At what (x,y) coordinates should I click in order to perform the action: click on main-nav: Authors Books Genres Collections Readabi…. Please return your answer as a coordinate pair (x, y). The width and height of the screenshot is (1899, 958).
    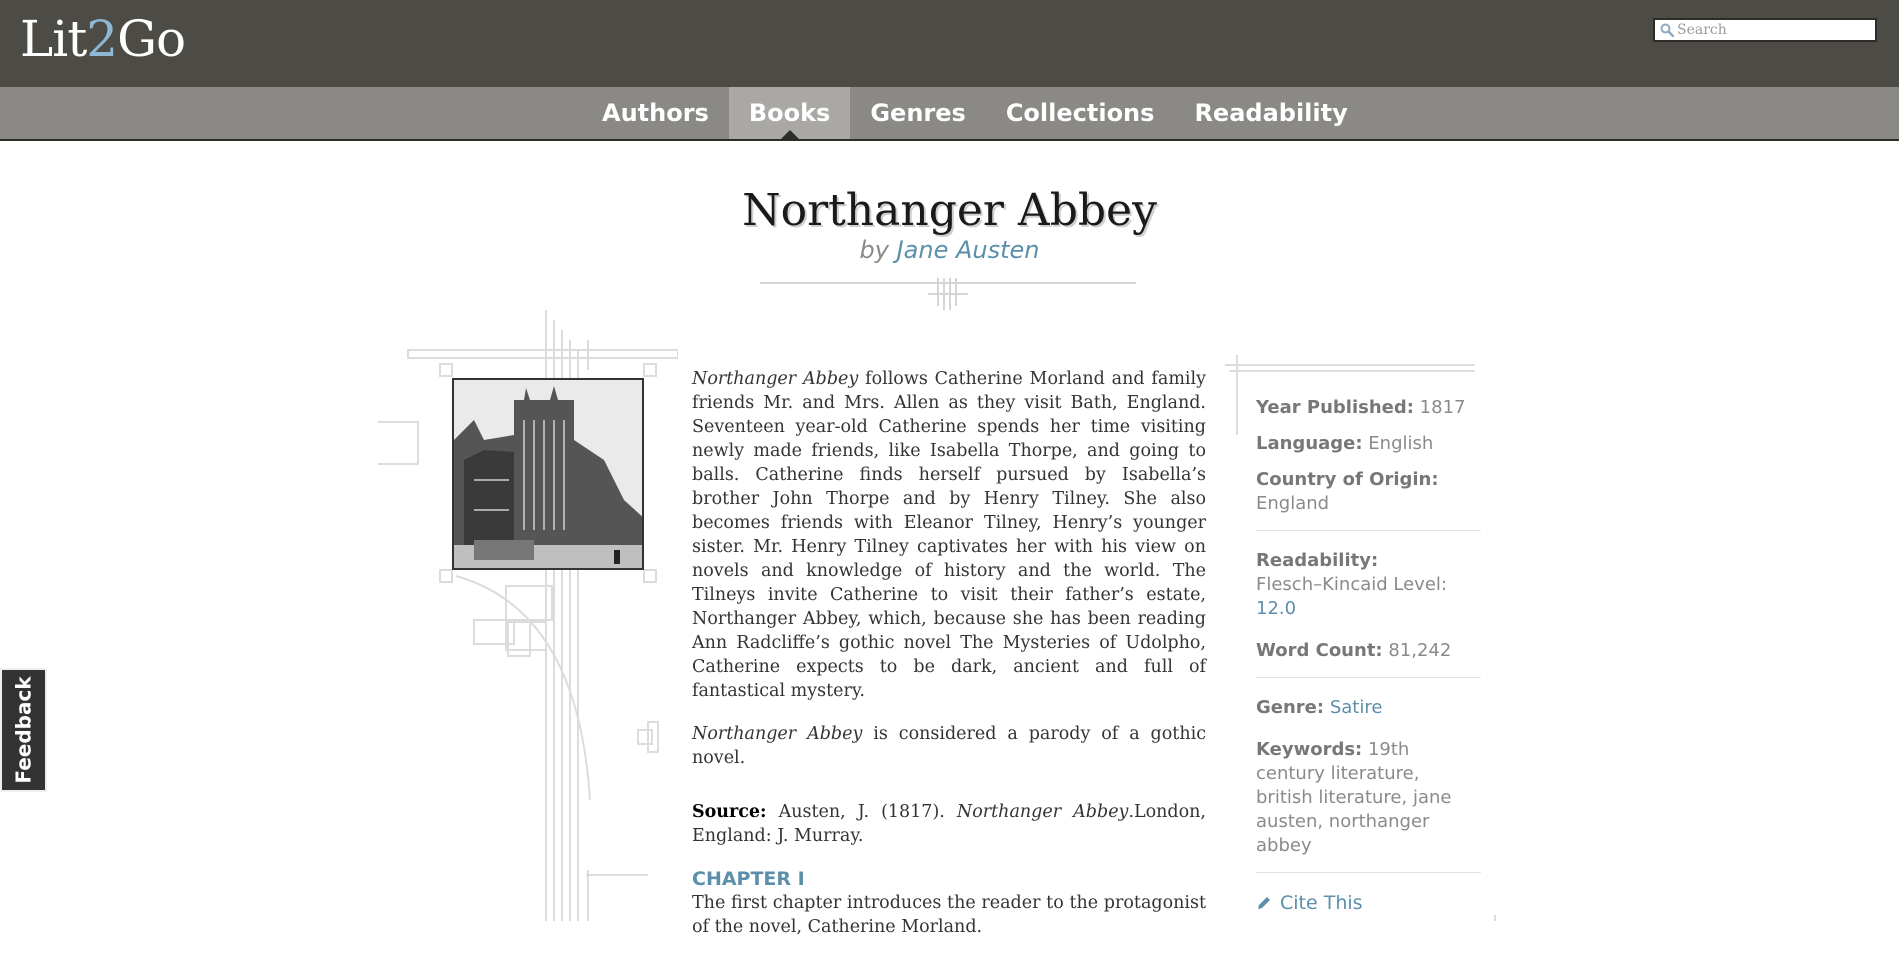
    Looking at the image, I should click on (949, 114).